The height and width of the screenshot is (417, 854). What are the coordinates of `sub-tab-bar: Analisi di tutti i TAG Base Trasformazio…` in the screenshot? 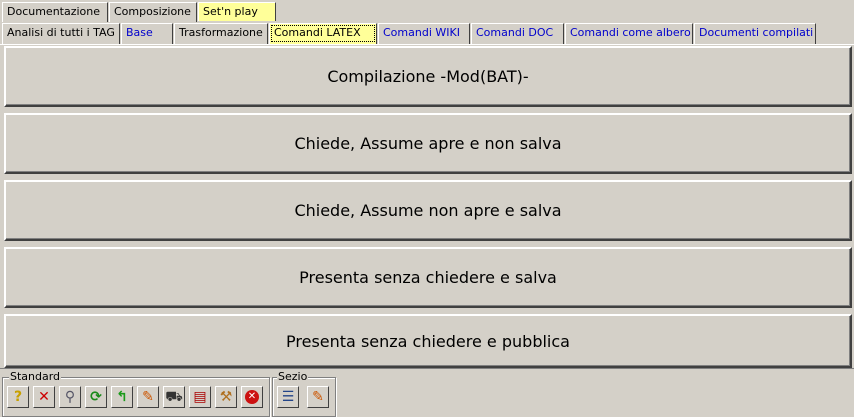 It's located at (427, 34).